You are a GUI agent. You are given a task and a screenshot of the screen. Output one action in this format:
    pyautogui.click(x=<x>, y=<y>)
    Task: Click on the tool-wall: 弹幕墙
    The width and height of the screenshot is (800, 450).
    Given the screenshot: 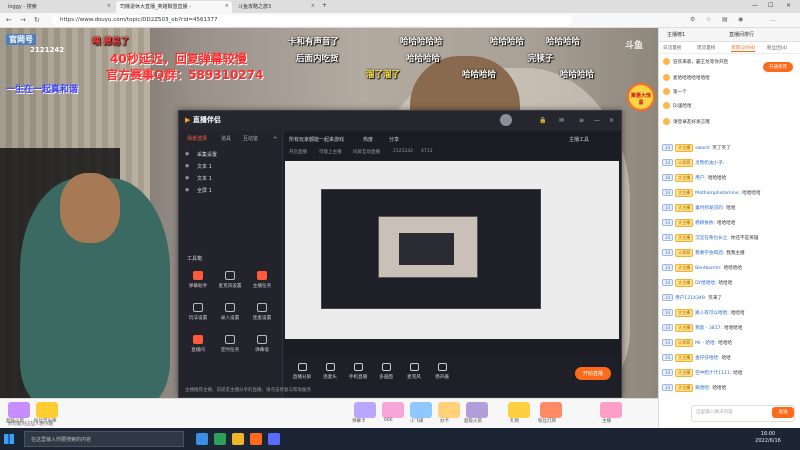 What is the action you would take?
    pyautogui.click(x=262, y=347)
    